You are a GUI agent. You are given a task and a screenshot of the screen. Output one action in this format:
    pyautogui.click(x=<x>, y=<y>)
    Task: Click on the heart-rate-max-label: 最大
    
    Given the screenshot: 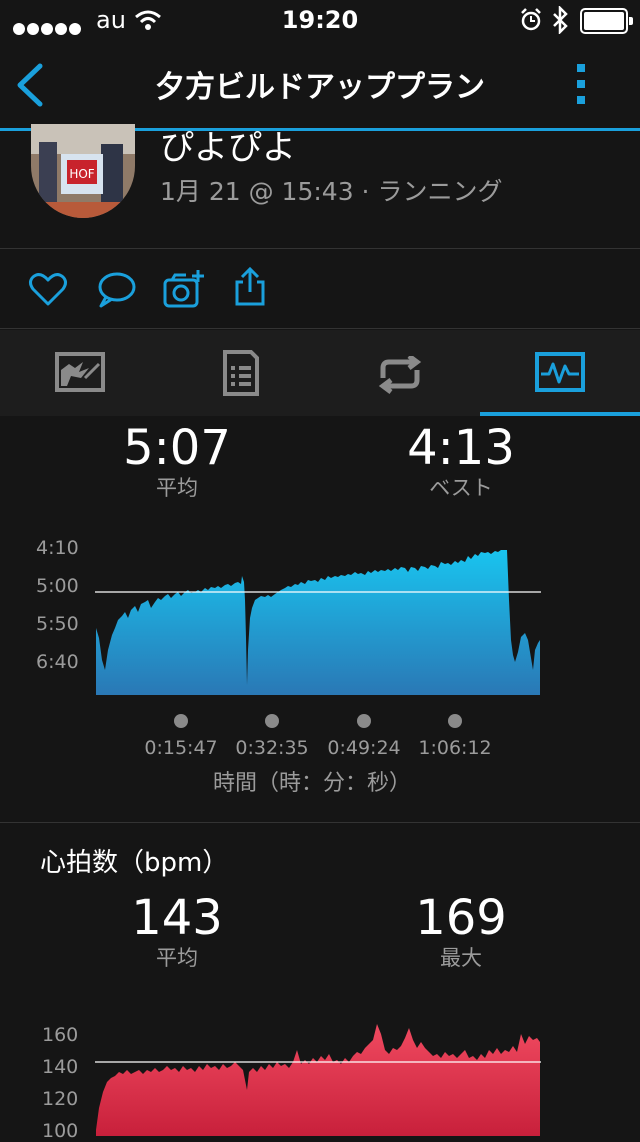 What is the action you would take?
    pyautogui.click(x=461, y=958)
    